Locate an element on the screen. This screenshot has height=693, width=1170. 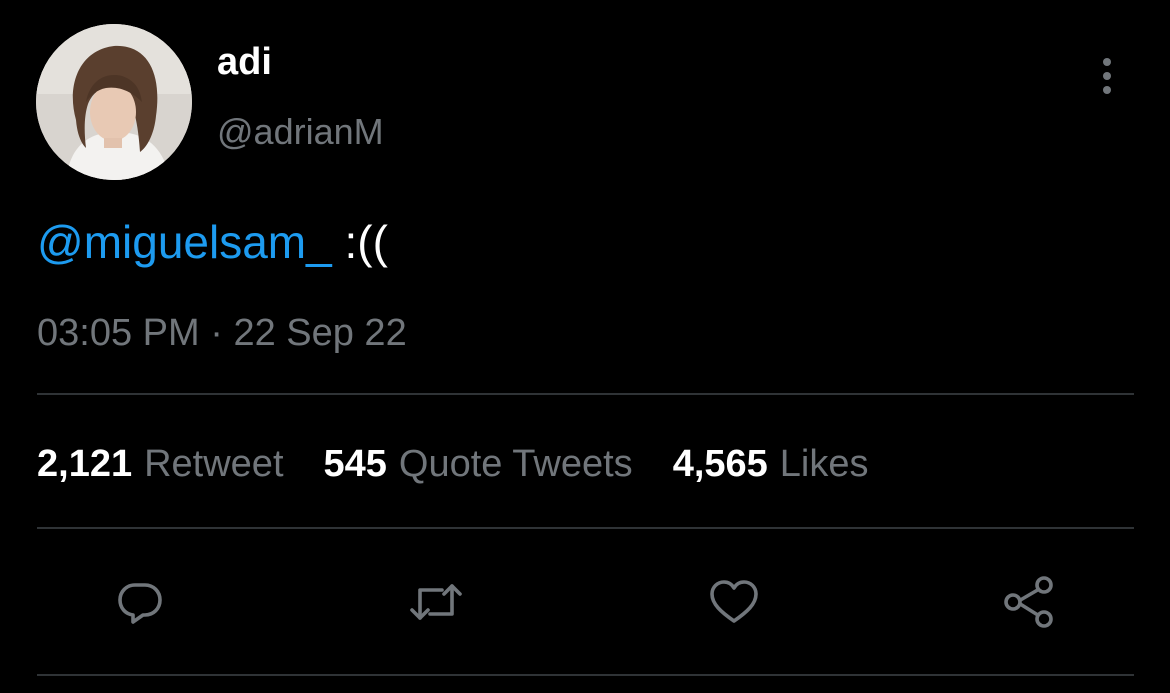
mention-link: @miguelsam_ is located at coordinates (184, 242).